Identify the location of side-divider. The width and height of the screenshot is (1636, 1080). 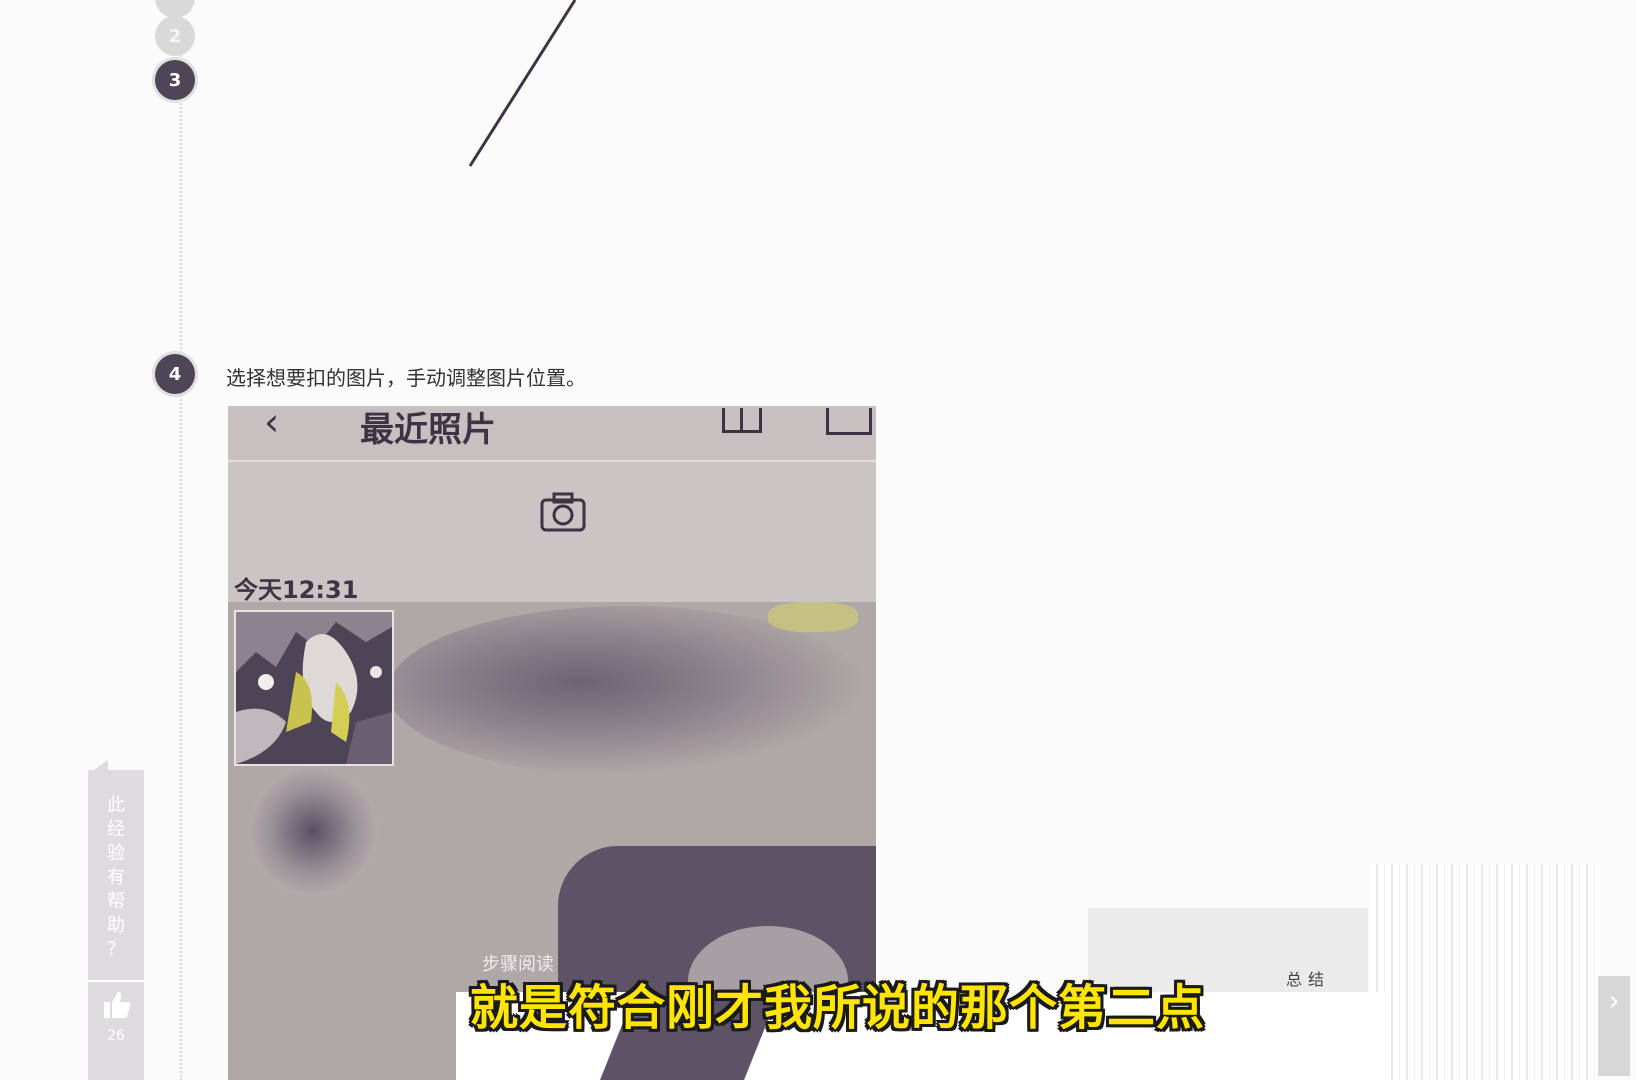
(116, 981).